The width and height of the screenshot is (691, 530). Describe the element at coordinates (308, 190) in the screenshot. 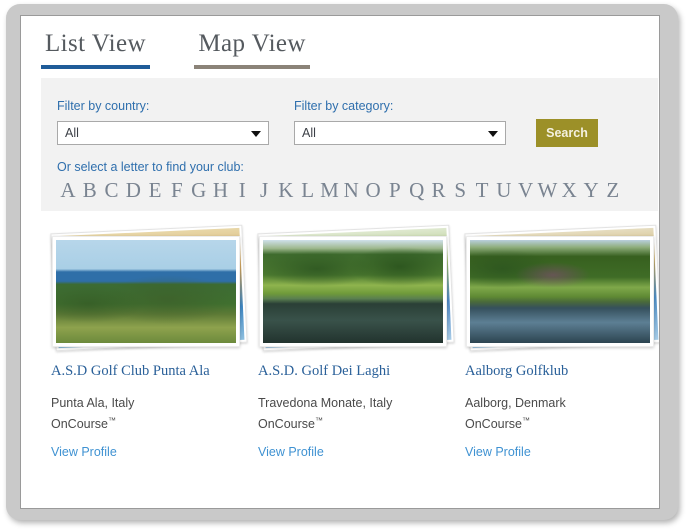

I see `alphabet-letter-l: L` at that location.